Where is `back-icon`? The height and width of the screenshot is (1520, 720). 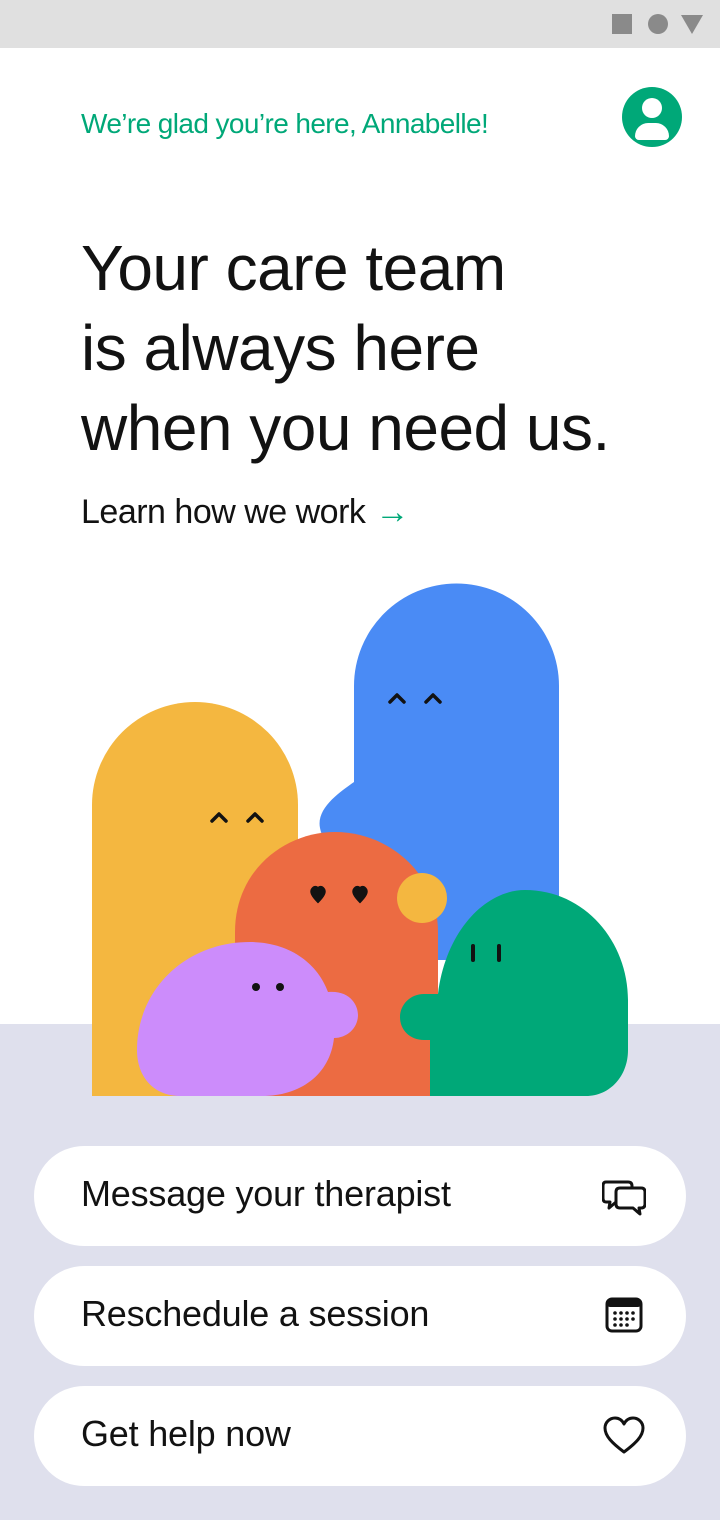 back-icon is located at coordinates (692, 24).